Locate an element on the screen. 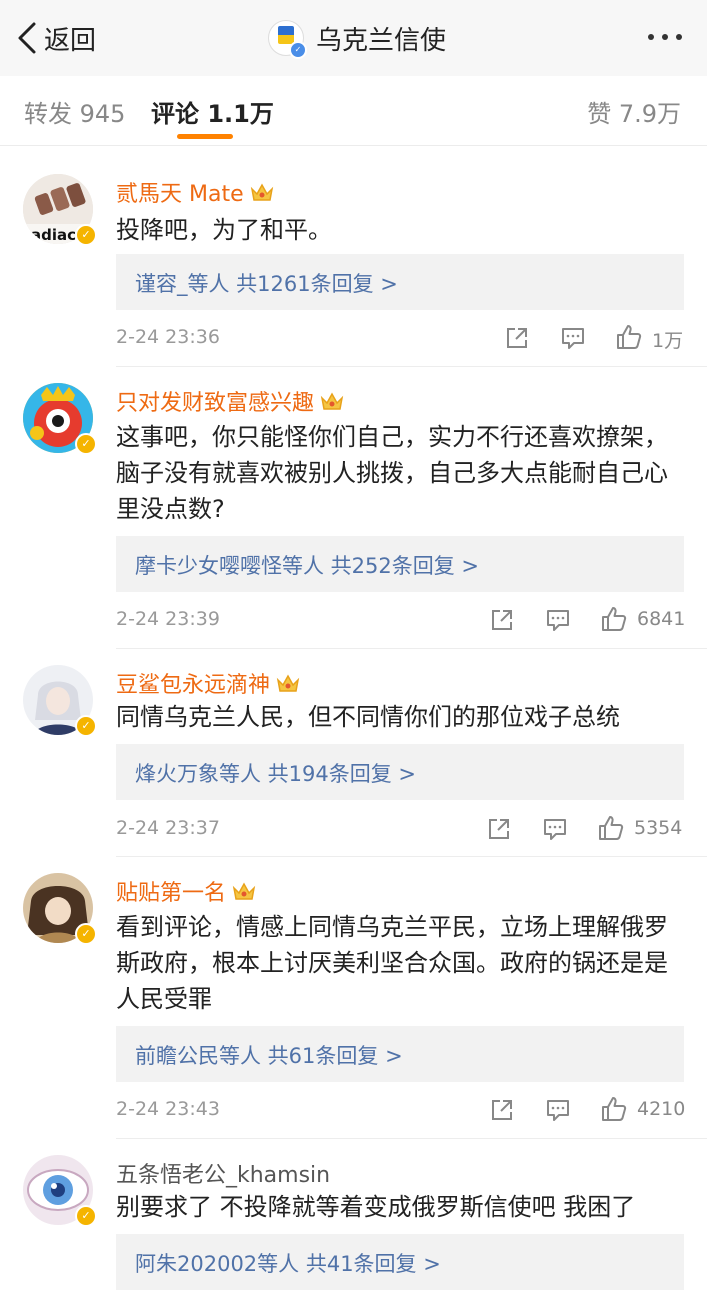 This screenshot has width=707, height=1290. comment-time: 2-24 23:43 is located at coordinates (168, 1109).